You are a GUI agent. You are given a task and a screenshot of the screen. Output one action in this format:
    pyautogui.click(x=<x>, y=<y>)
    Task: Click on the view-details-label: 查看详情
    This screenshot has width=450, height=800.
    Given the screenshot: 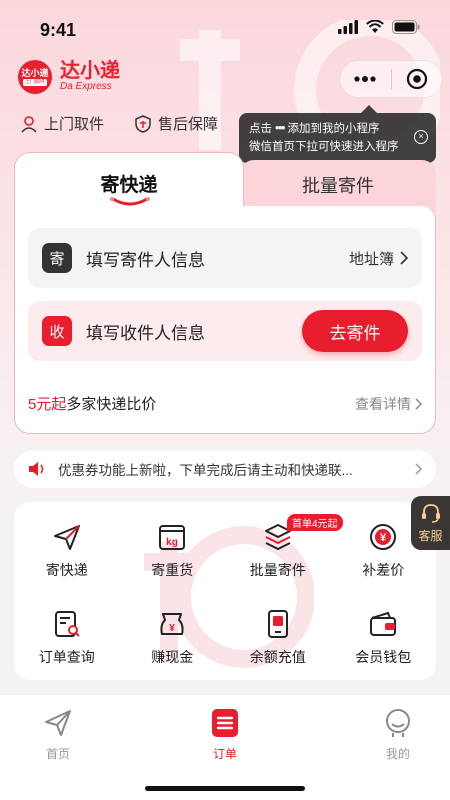 What is the action you would take?
    pyautogui.click(x=383, y=403)
    